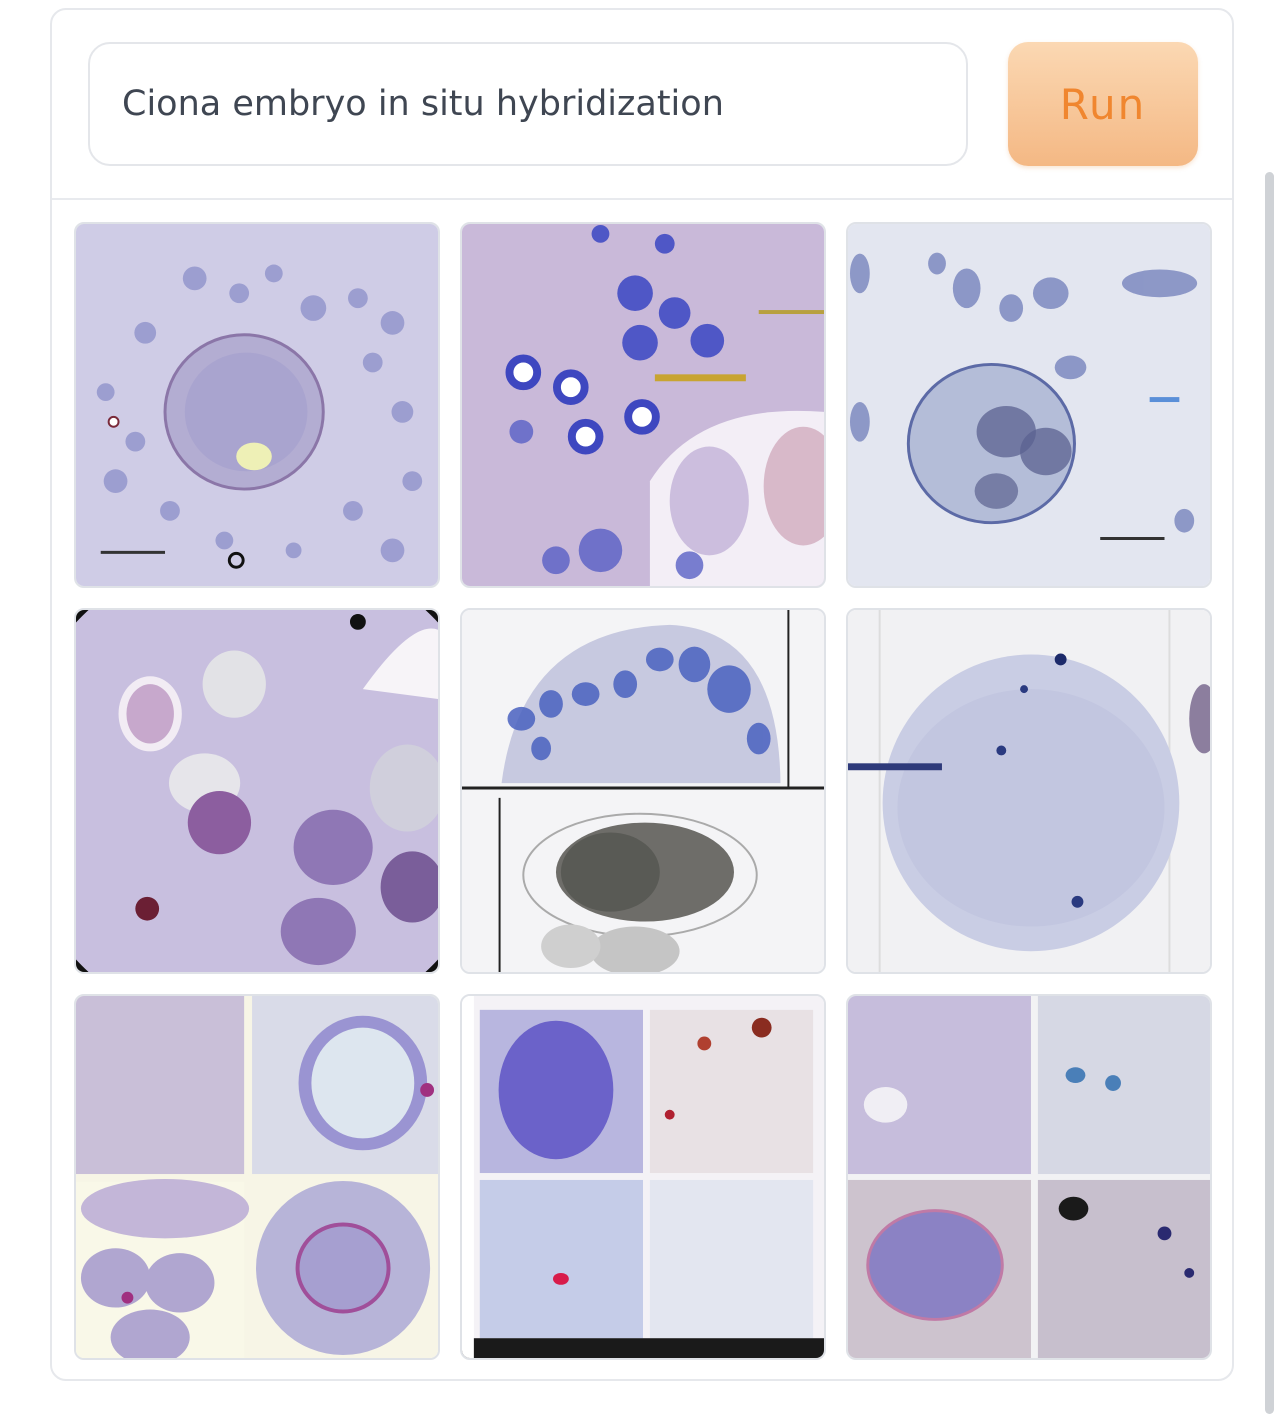 The image size is (1284, 1414). What do you see at coordinates (528, 104) in the screenshot?
I see `prompt-input: Ciona embryo in situ hybridization` at bounding box center [528, 104].